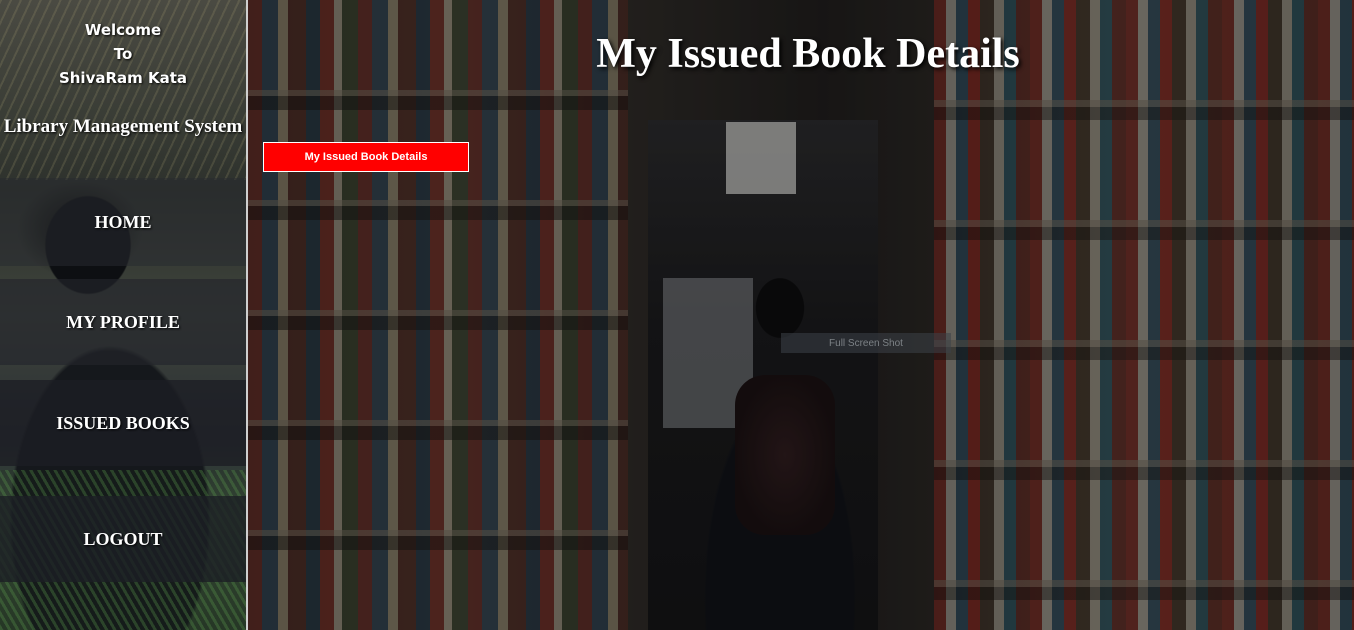 The height and width of the screenshot is (630, 1354). I want to click on nav-issued-books-button: ISSUED BOOKS, so click(123, 423).